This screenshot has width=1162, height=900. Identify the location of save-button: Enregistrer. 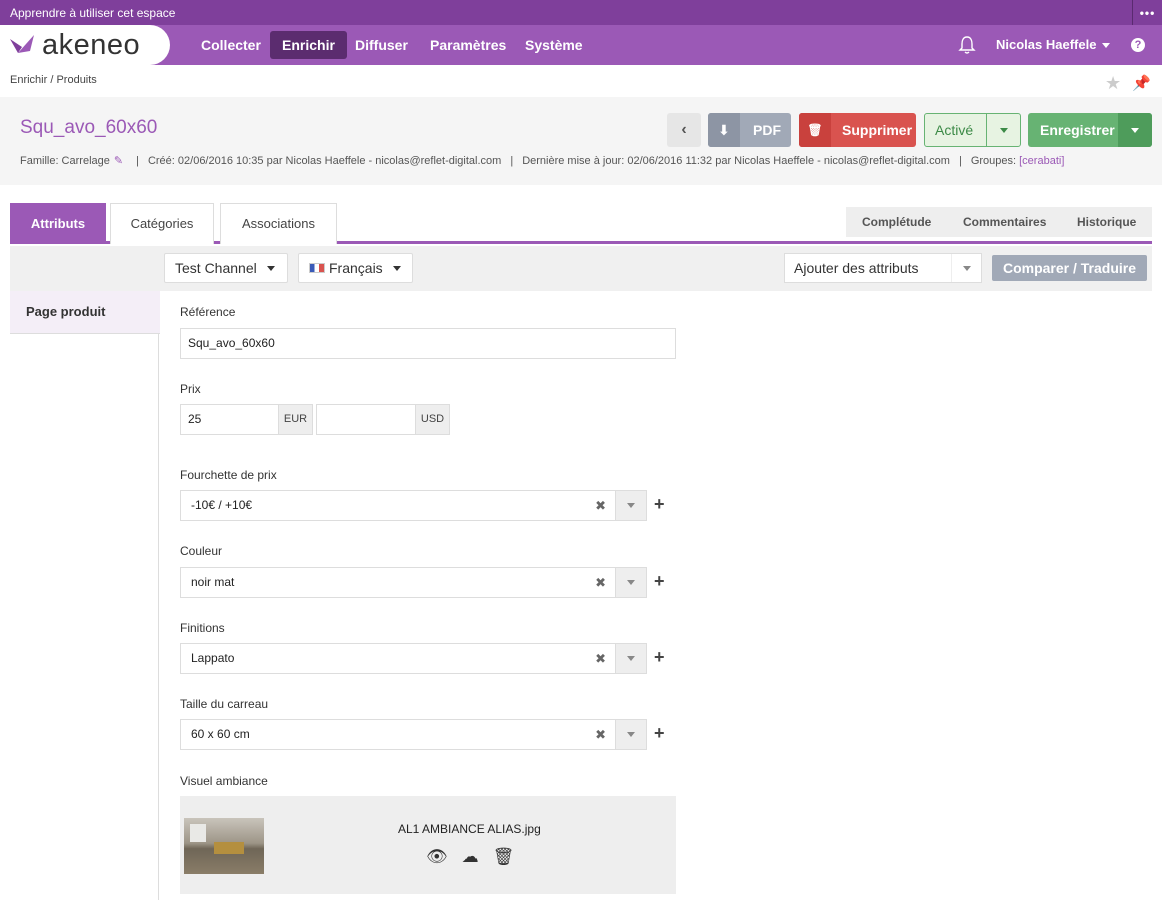
(1090, 130).